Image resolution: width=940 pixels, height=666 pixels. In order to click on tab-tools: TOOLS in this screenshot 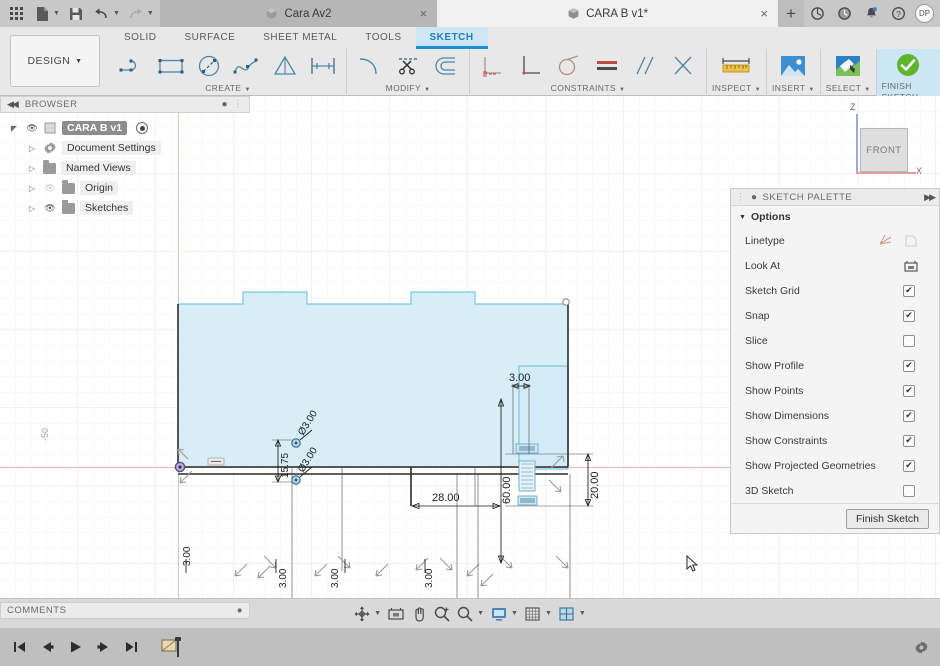, I will do `click(383, 38)`.